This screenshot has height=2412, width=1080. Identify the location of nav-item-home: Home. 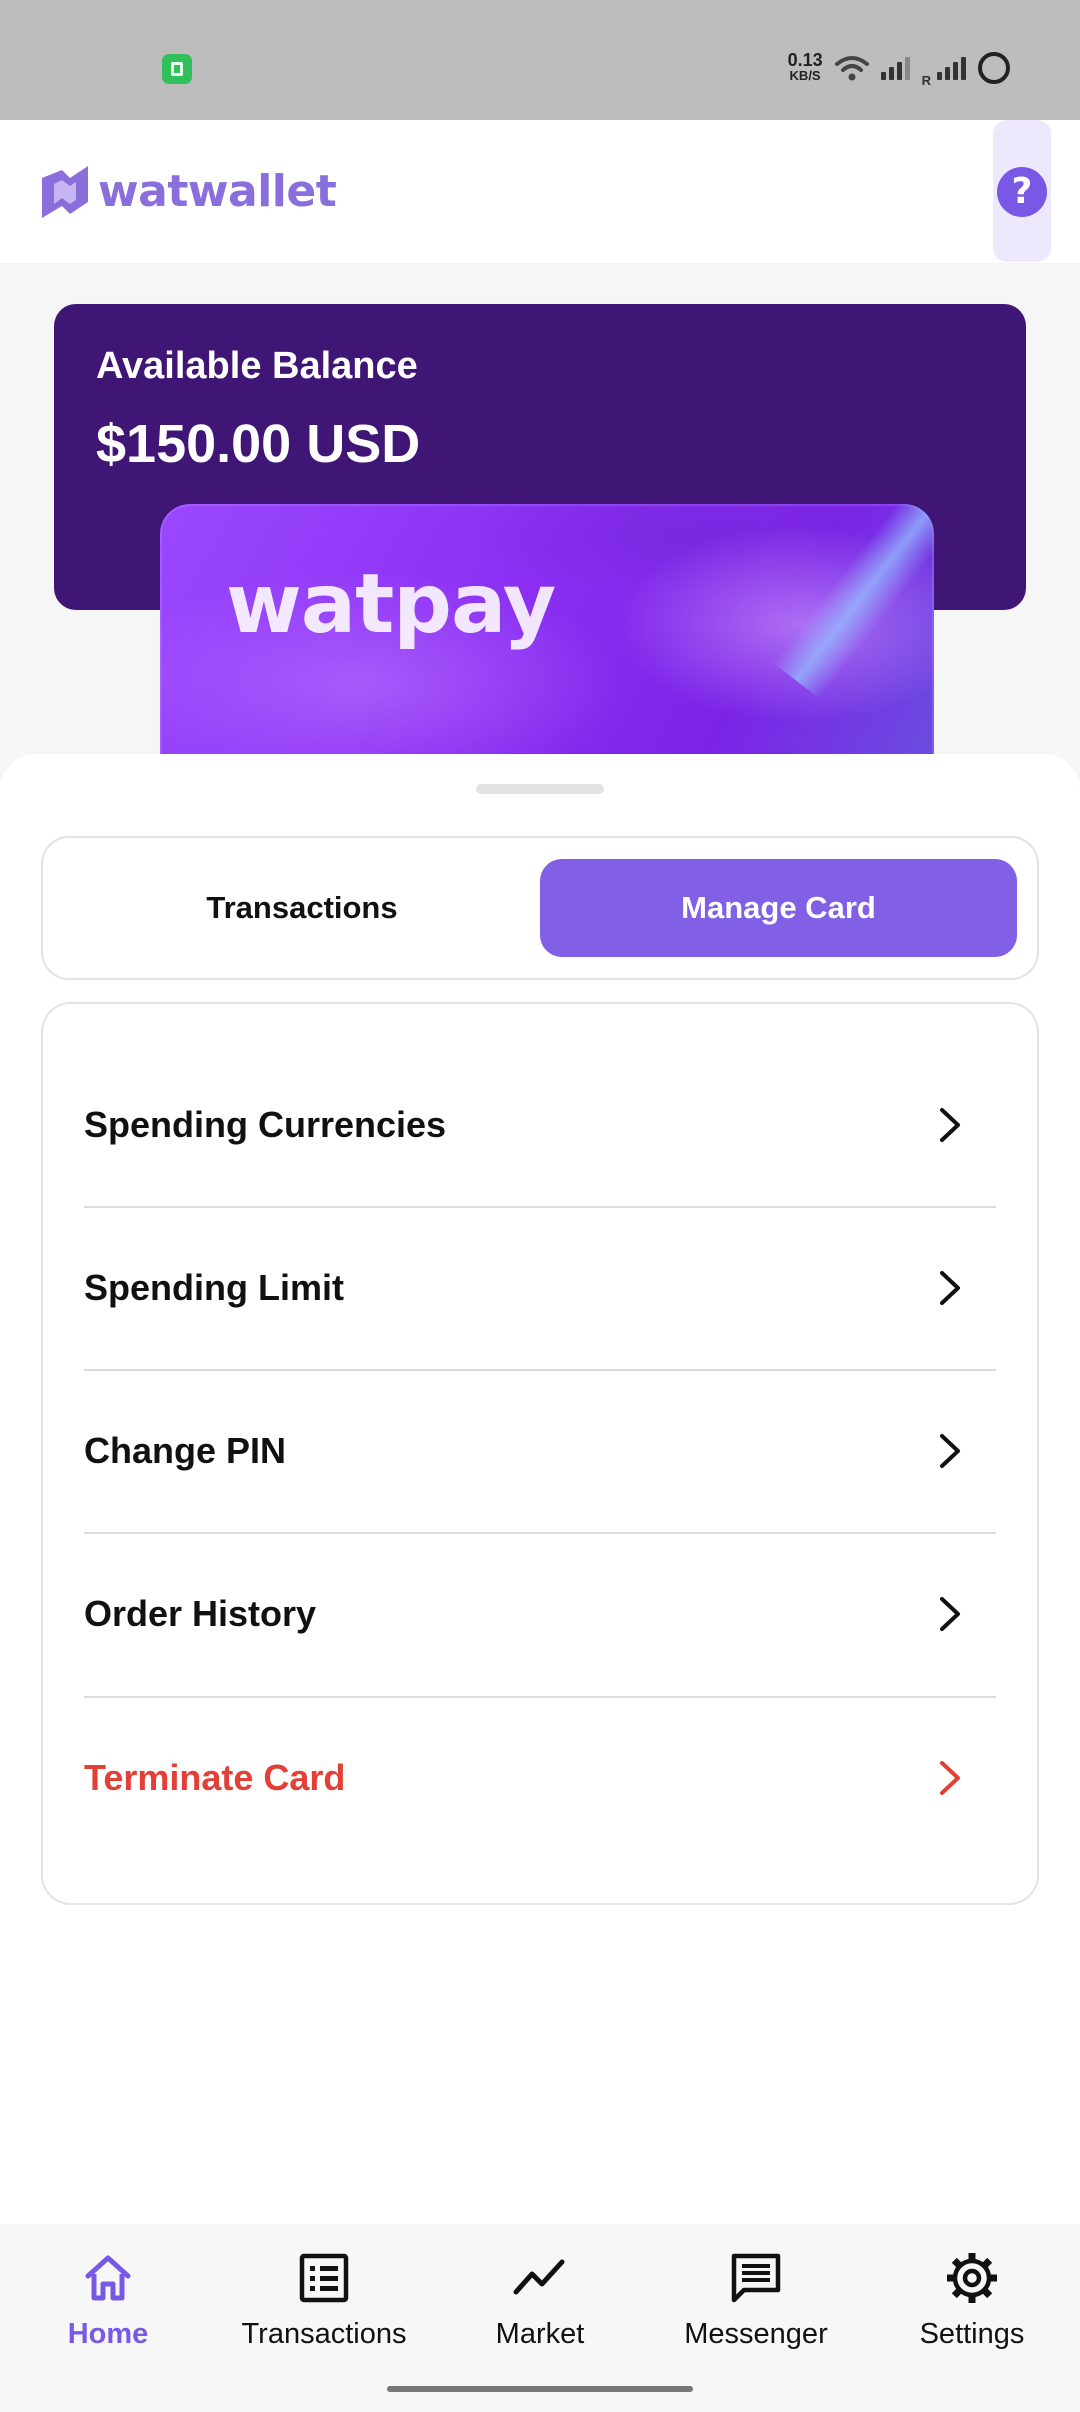
(108, 2300).